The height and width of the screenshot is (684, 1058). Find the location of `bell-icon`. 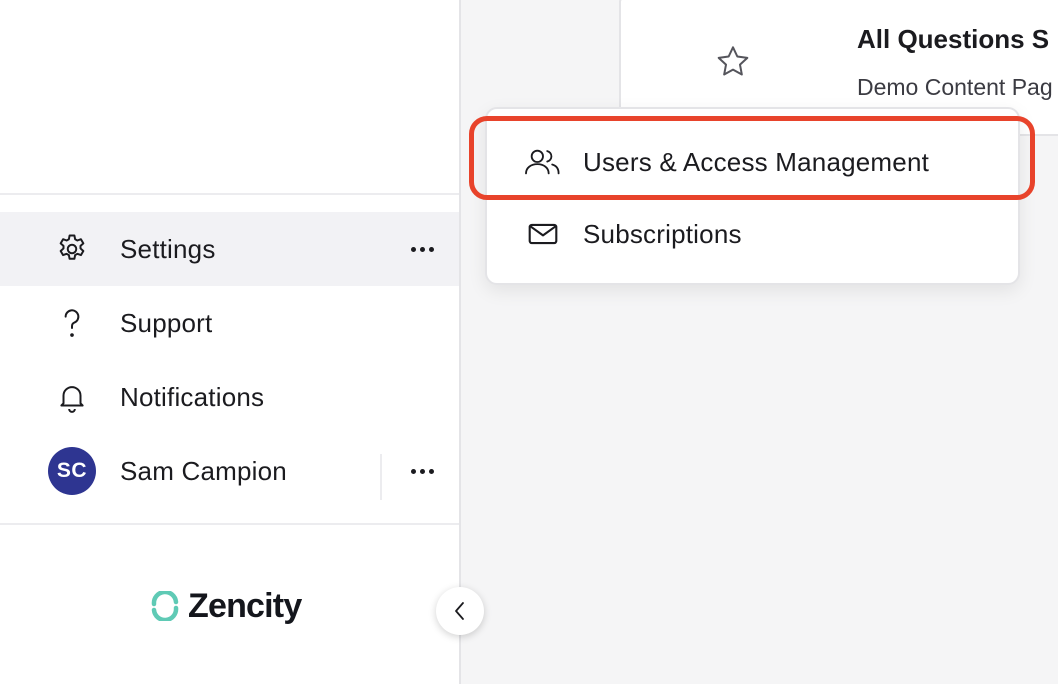

bell-icon is located at coordinates (72, 397).